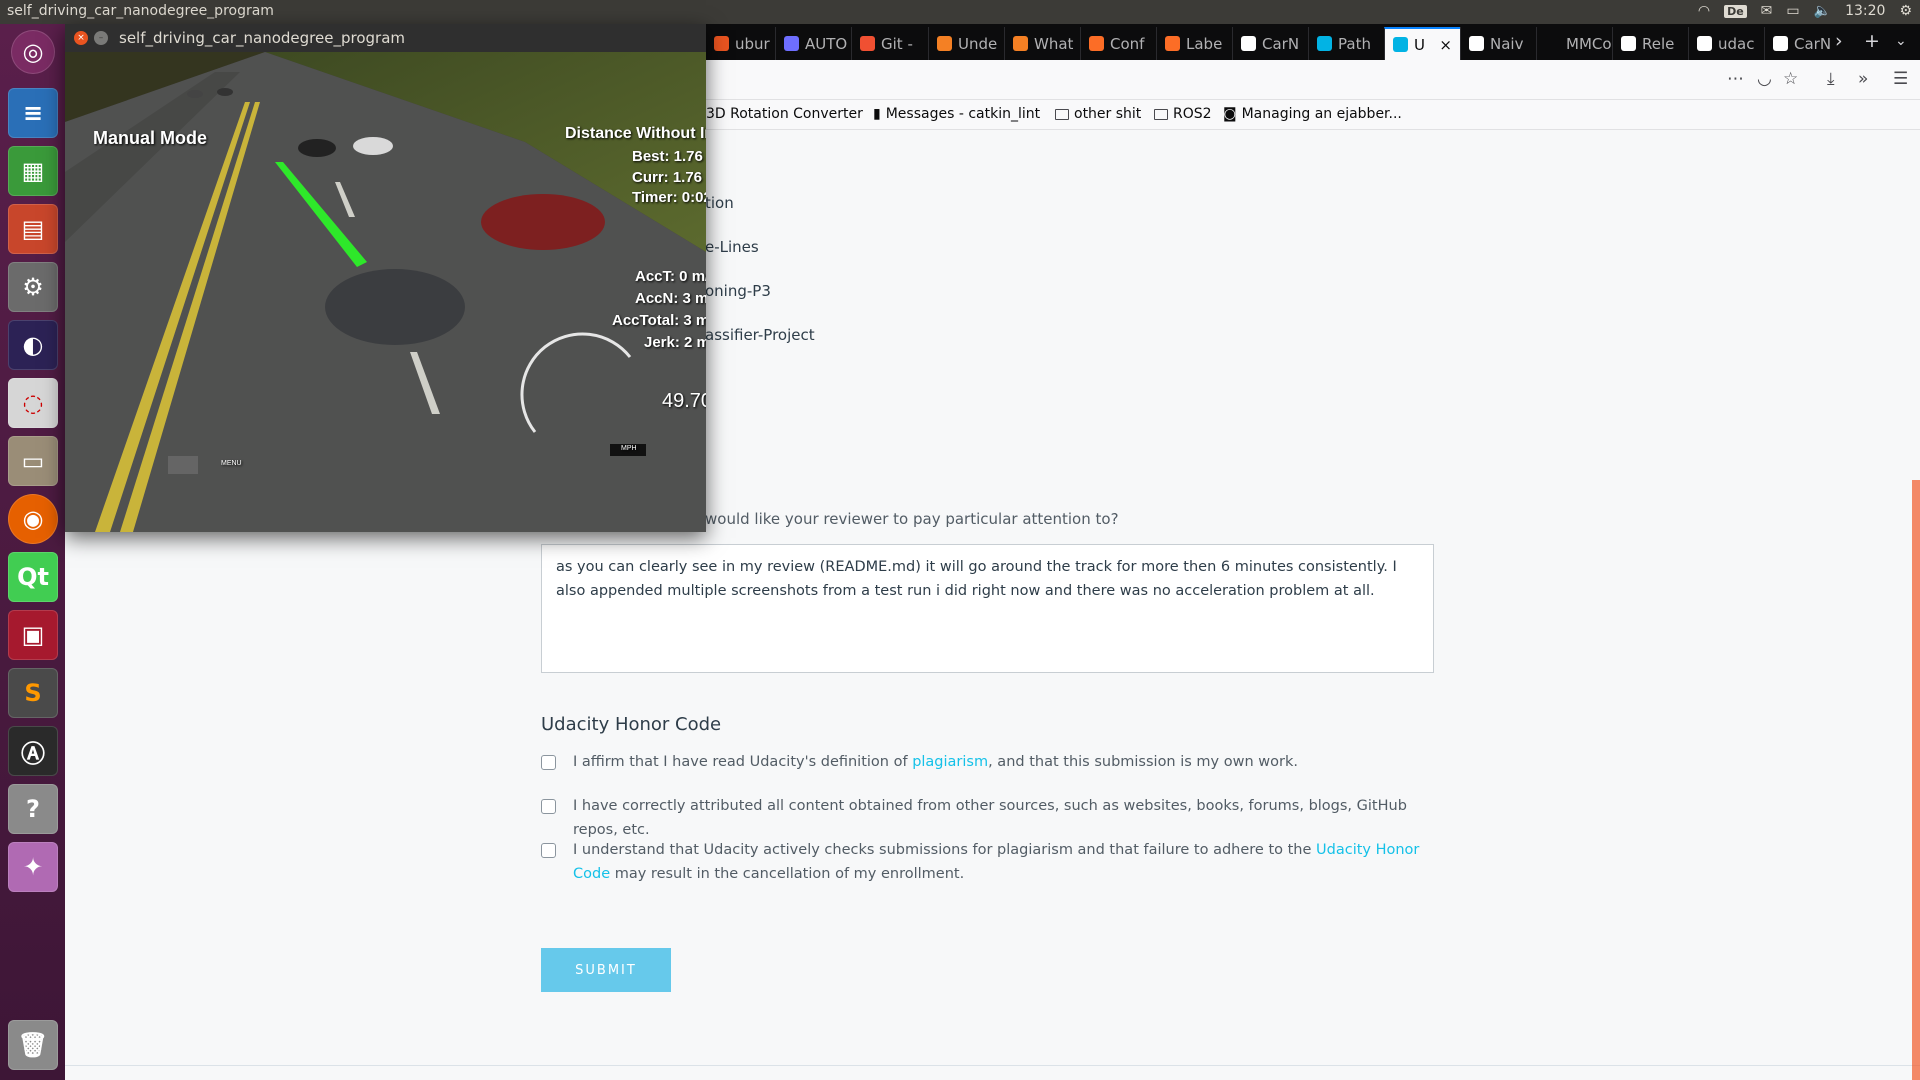  What do you see at coordinates (950, 762) in the screenshot?
I see `plagiarism-link: plagiarism` at bounding box center [950, 762].